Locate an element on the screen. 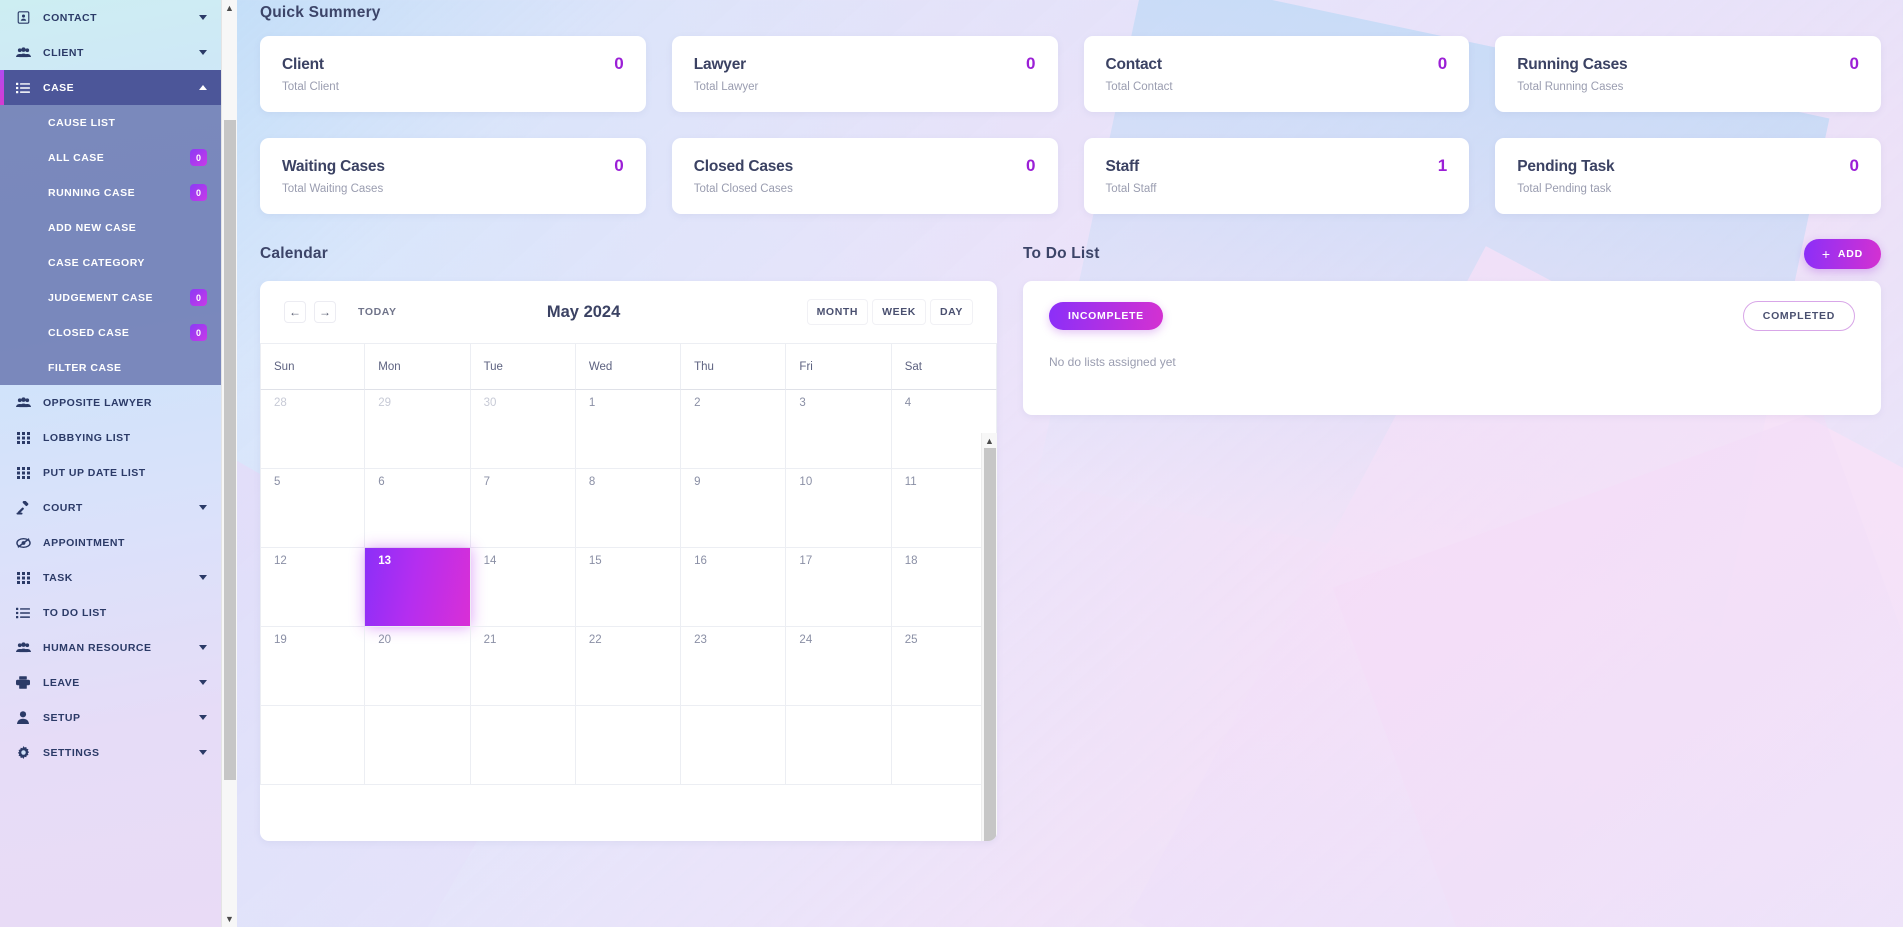  page-scrollbar: ▲ ▼ is located at coordinates (229, 463).